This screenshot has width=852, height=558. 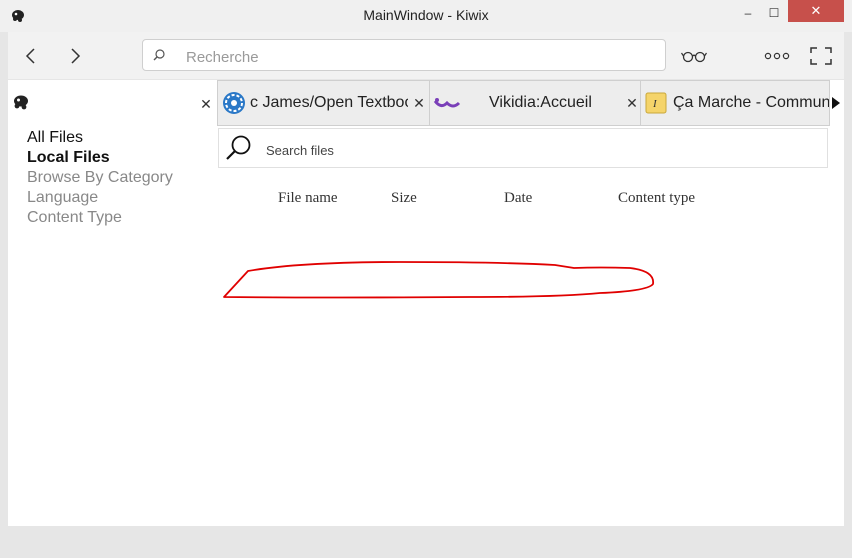 What do you see at coordinates (438, 280) in the screenshot?
I see `red-annotation-scribble` at bounding box center [438, 280].